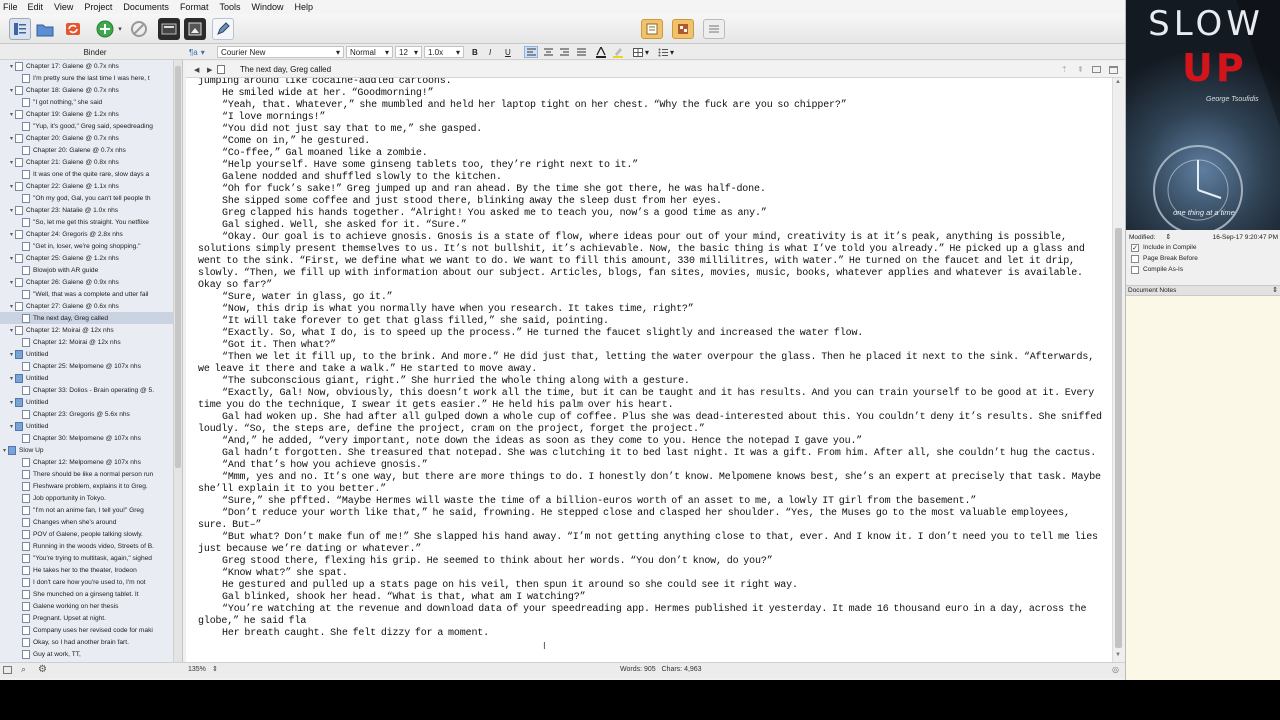 The image size is (1280, 720). What do you see at coordinates (87, 594) in the screenshot?
I see `binder-item: She munched on a ginseng tablet. It` at bounding box center [87, 594].